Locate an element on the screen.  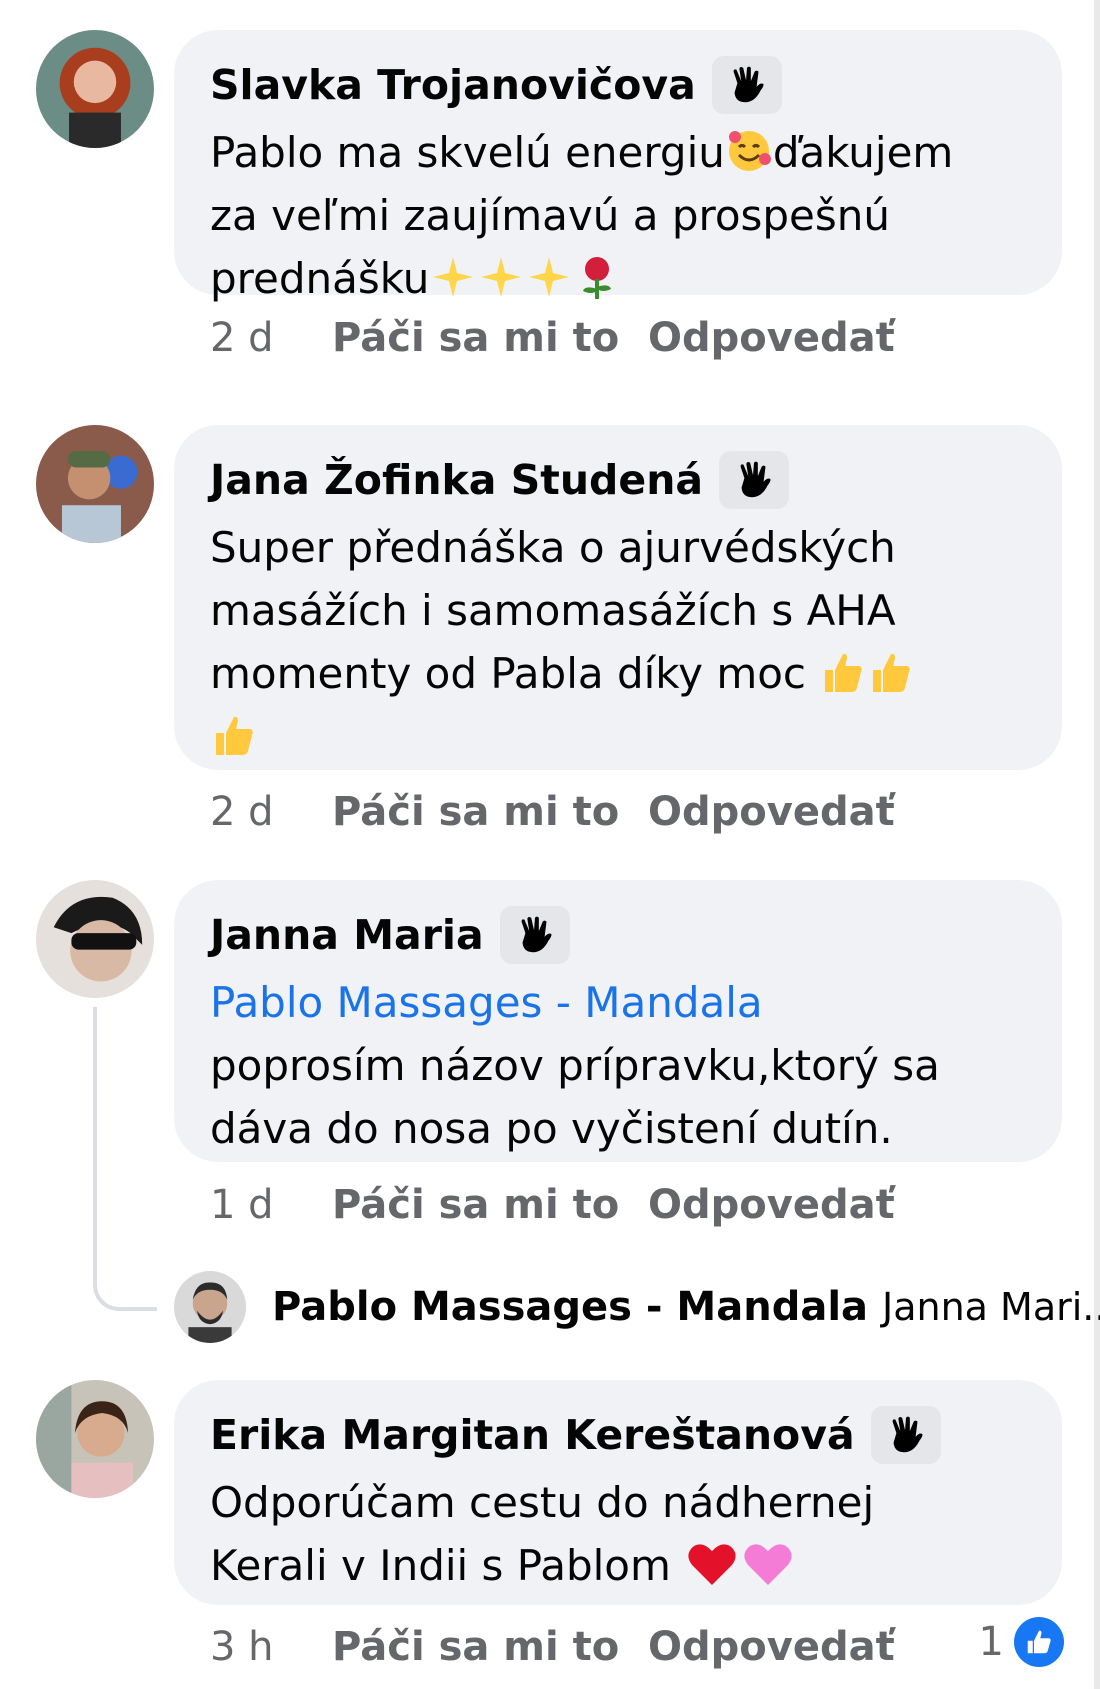
comment-text: ďakujem is located at coordinates (863, 152).